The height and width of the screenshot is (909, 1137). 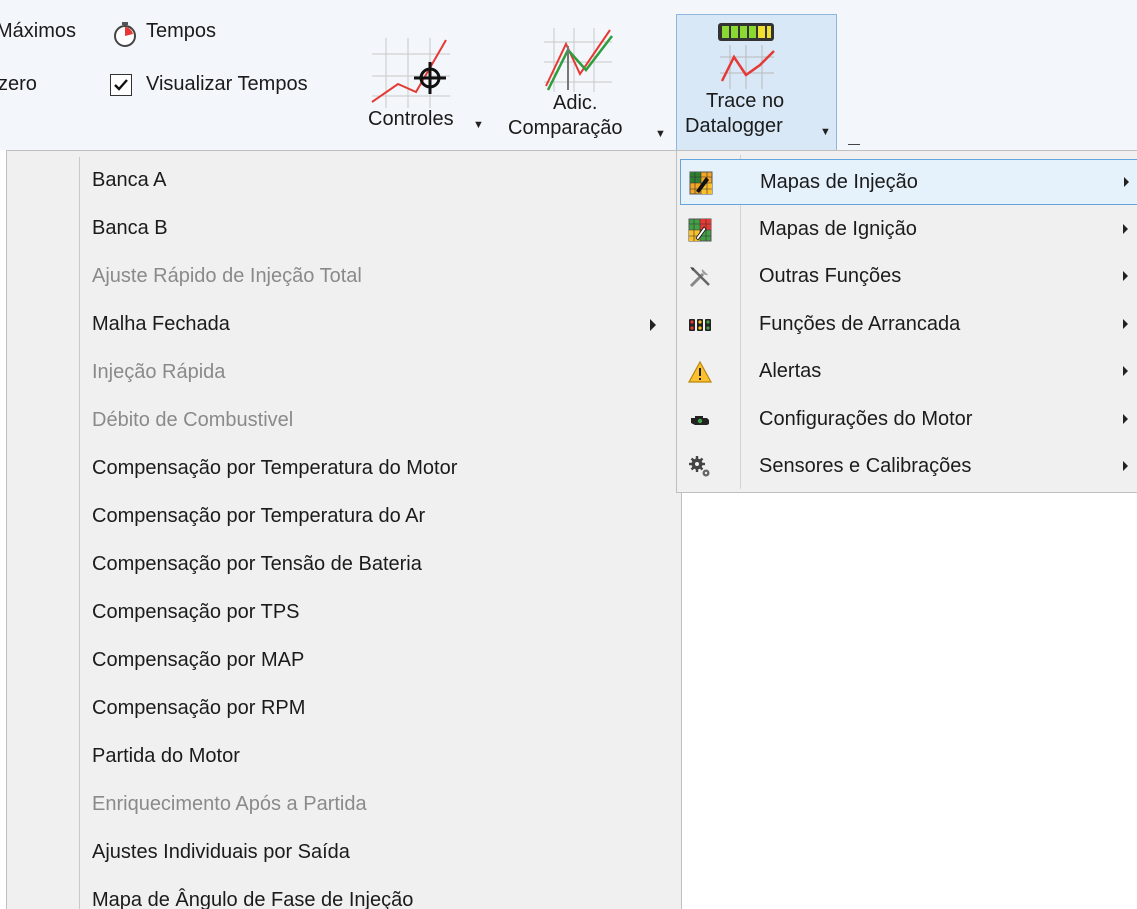 What do you see at coordinates (344, 759) in the screenshot?
I see `menu-item: Partida do Motor` at bounding box center [344, 759].